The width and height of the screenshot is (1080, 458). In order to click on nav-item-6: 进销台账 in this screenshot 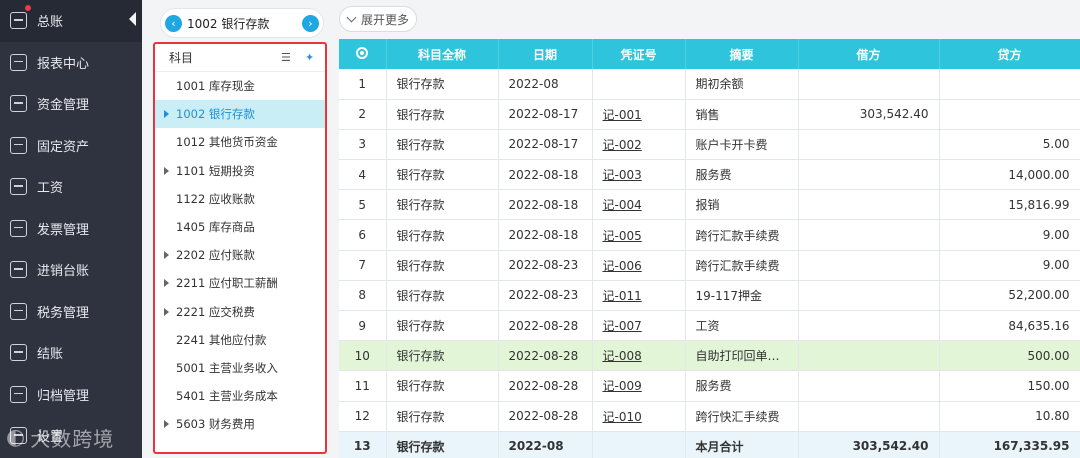, I will do `click(71, 270)`.